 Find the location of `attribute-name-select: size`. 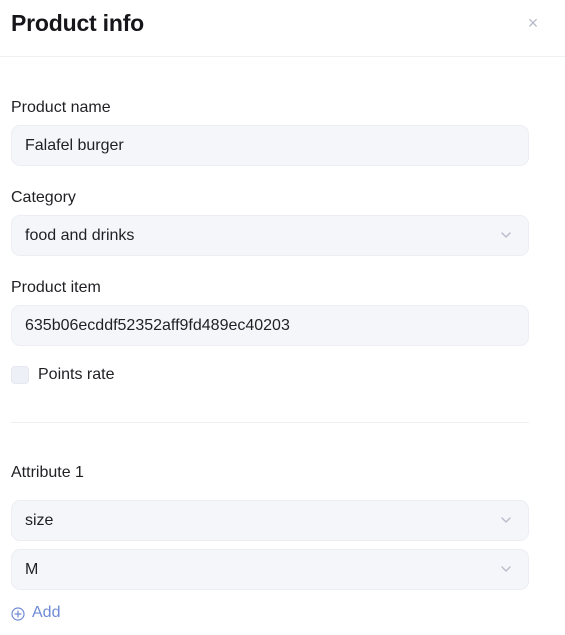

attribute-name-select: size is located at coordinates (270, 520).